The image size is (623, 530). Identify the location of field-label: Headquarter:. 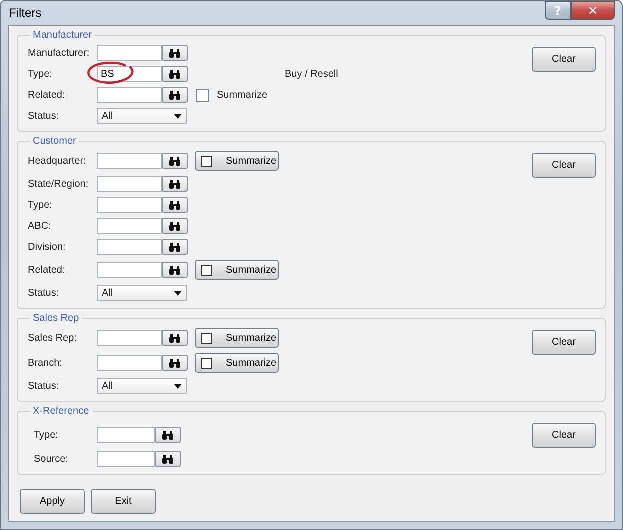
(58, 161).